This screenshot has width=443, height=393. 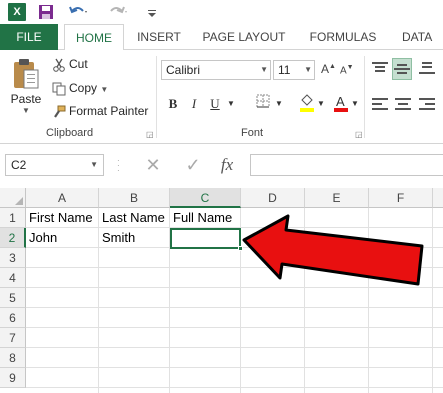 I want to click on active-cell-c2, so click(x=206, y=239).